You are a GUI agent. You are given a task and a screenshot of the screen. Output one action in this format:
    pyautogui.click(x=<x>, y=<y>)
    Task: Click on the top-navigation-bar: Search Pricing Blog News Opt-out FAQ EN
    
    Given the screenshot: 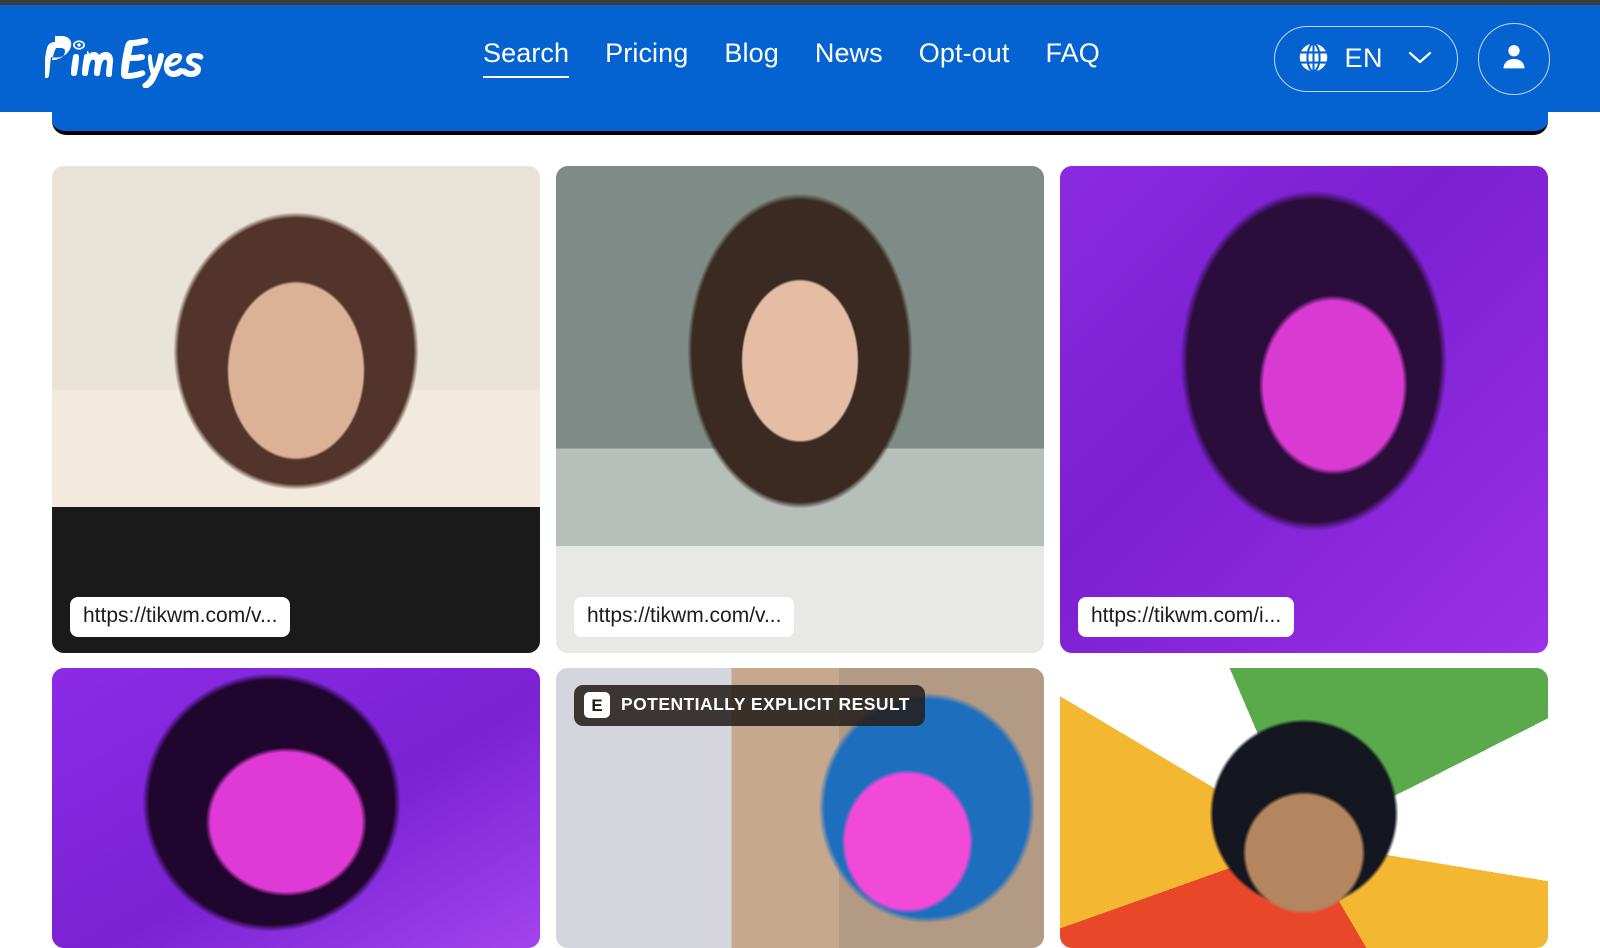 What is the action you would take?
    pyautogui.click(x=800, y=58)
    